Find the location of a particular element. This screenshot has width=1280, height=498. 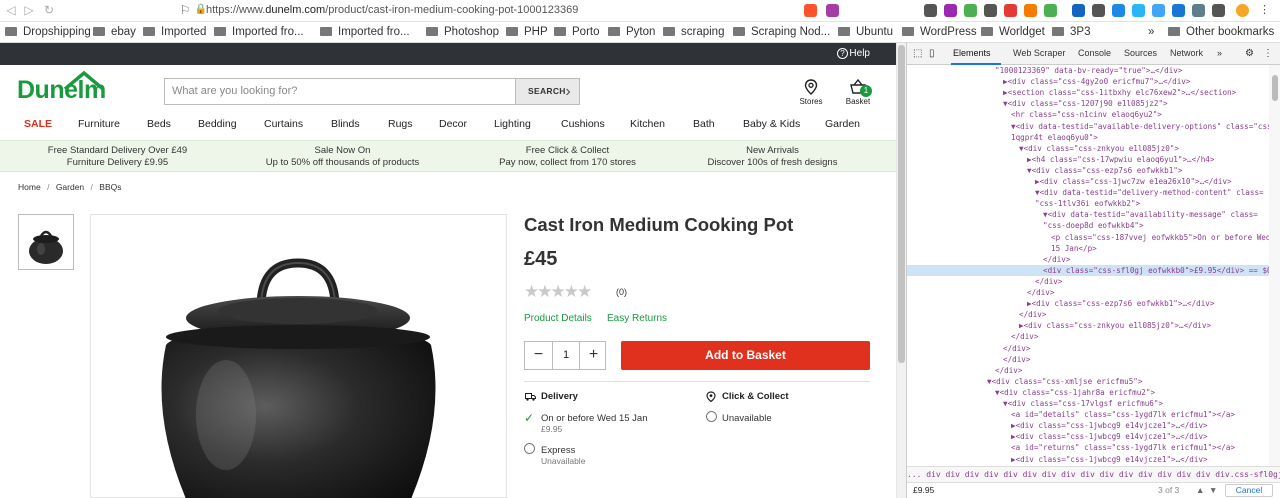

bookmark-folder: PHP is located at coordinates (527, 32).